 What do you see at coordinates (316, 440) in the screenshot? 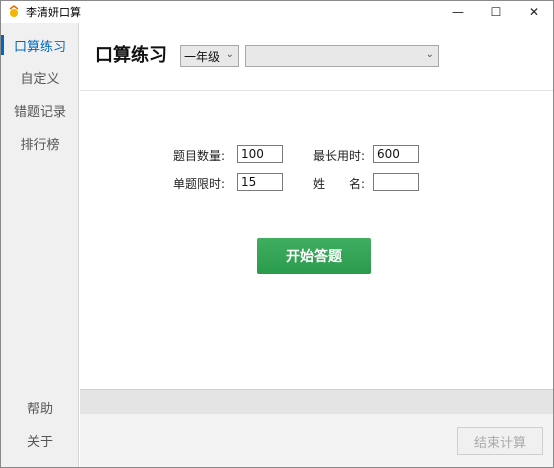
I see `footer: 结束计算` at bounding box center [316, 440].